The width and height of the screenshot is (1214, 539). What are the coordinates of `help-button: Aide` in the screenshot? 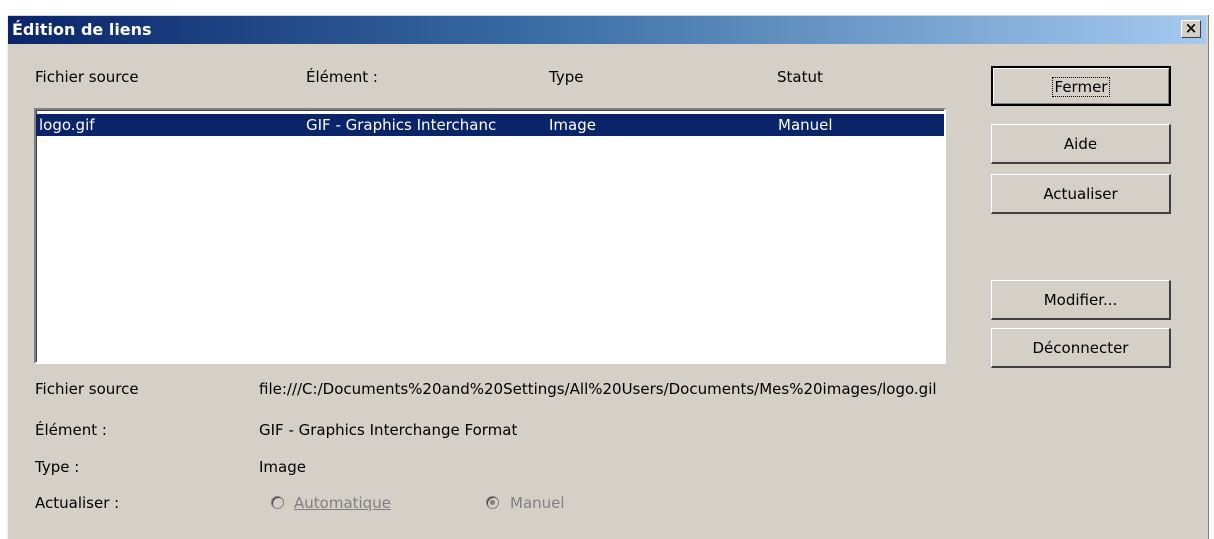 It's located at (1081, 144).